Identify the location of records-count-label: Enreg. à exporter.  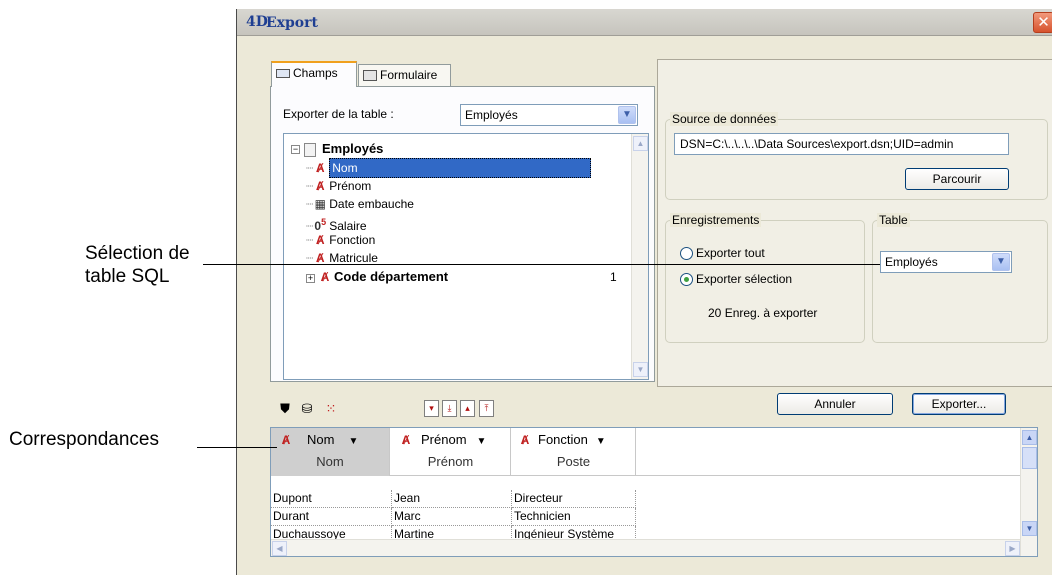
(771, 313).